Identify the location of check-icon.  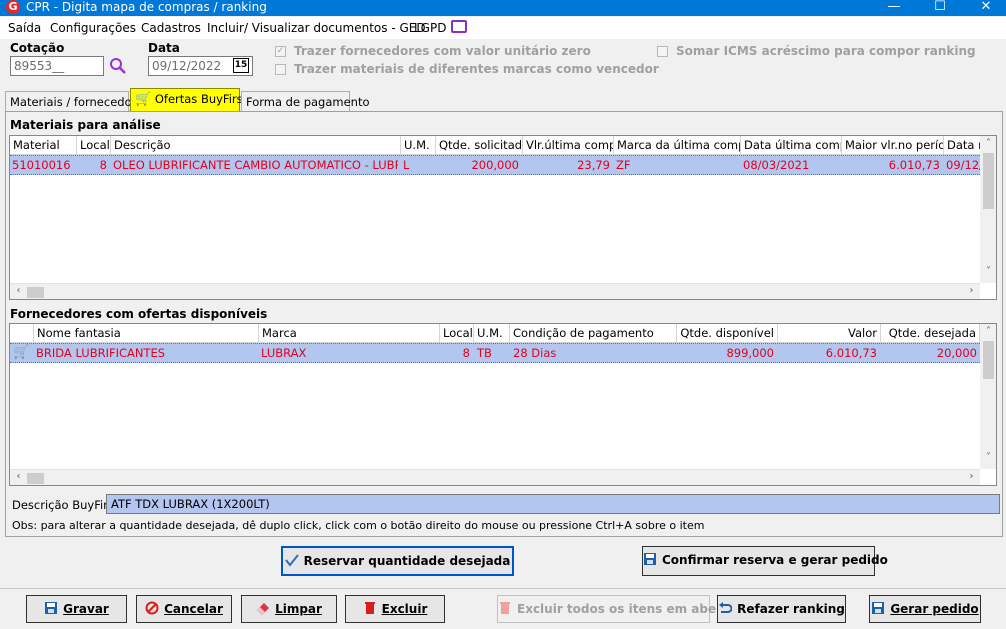
(291, 558).